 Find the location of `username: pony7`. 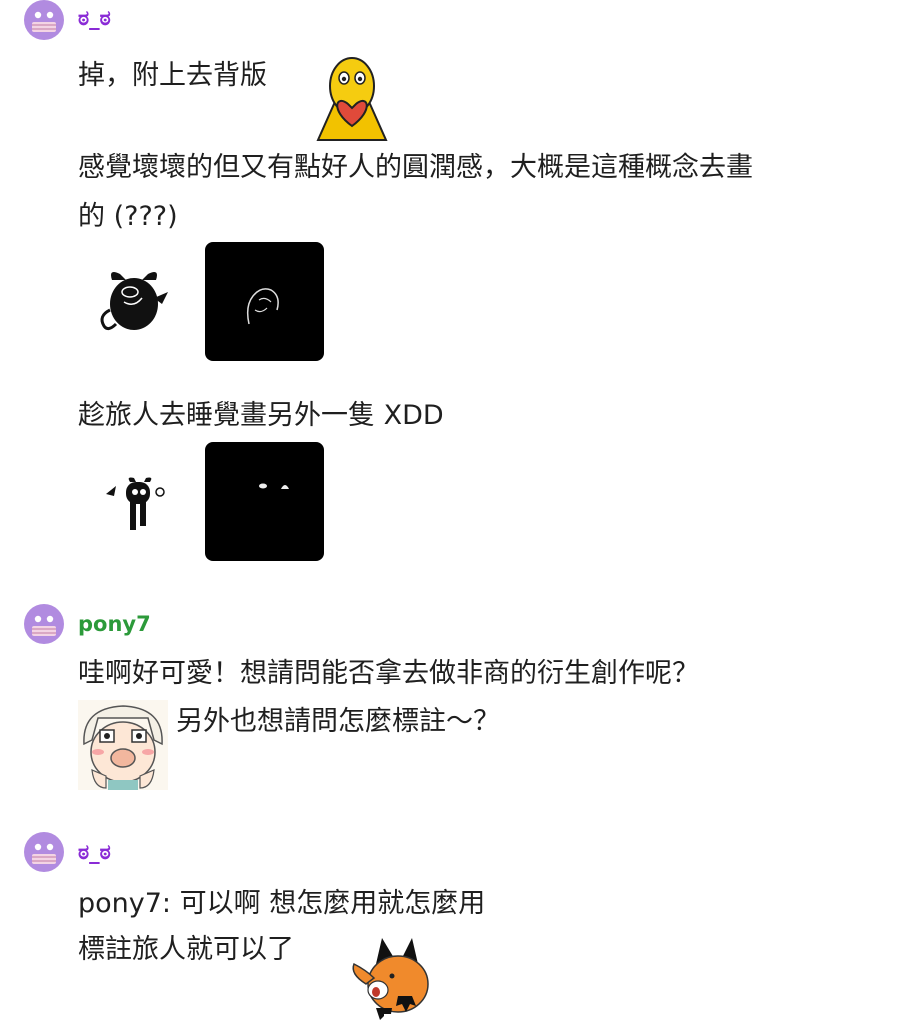

username: pony7 is located at coordinates (114, 624).